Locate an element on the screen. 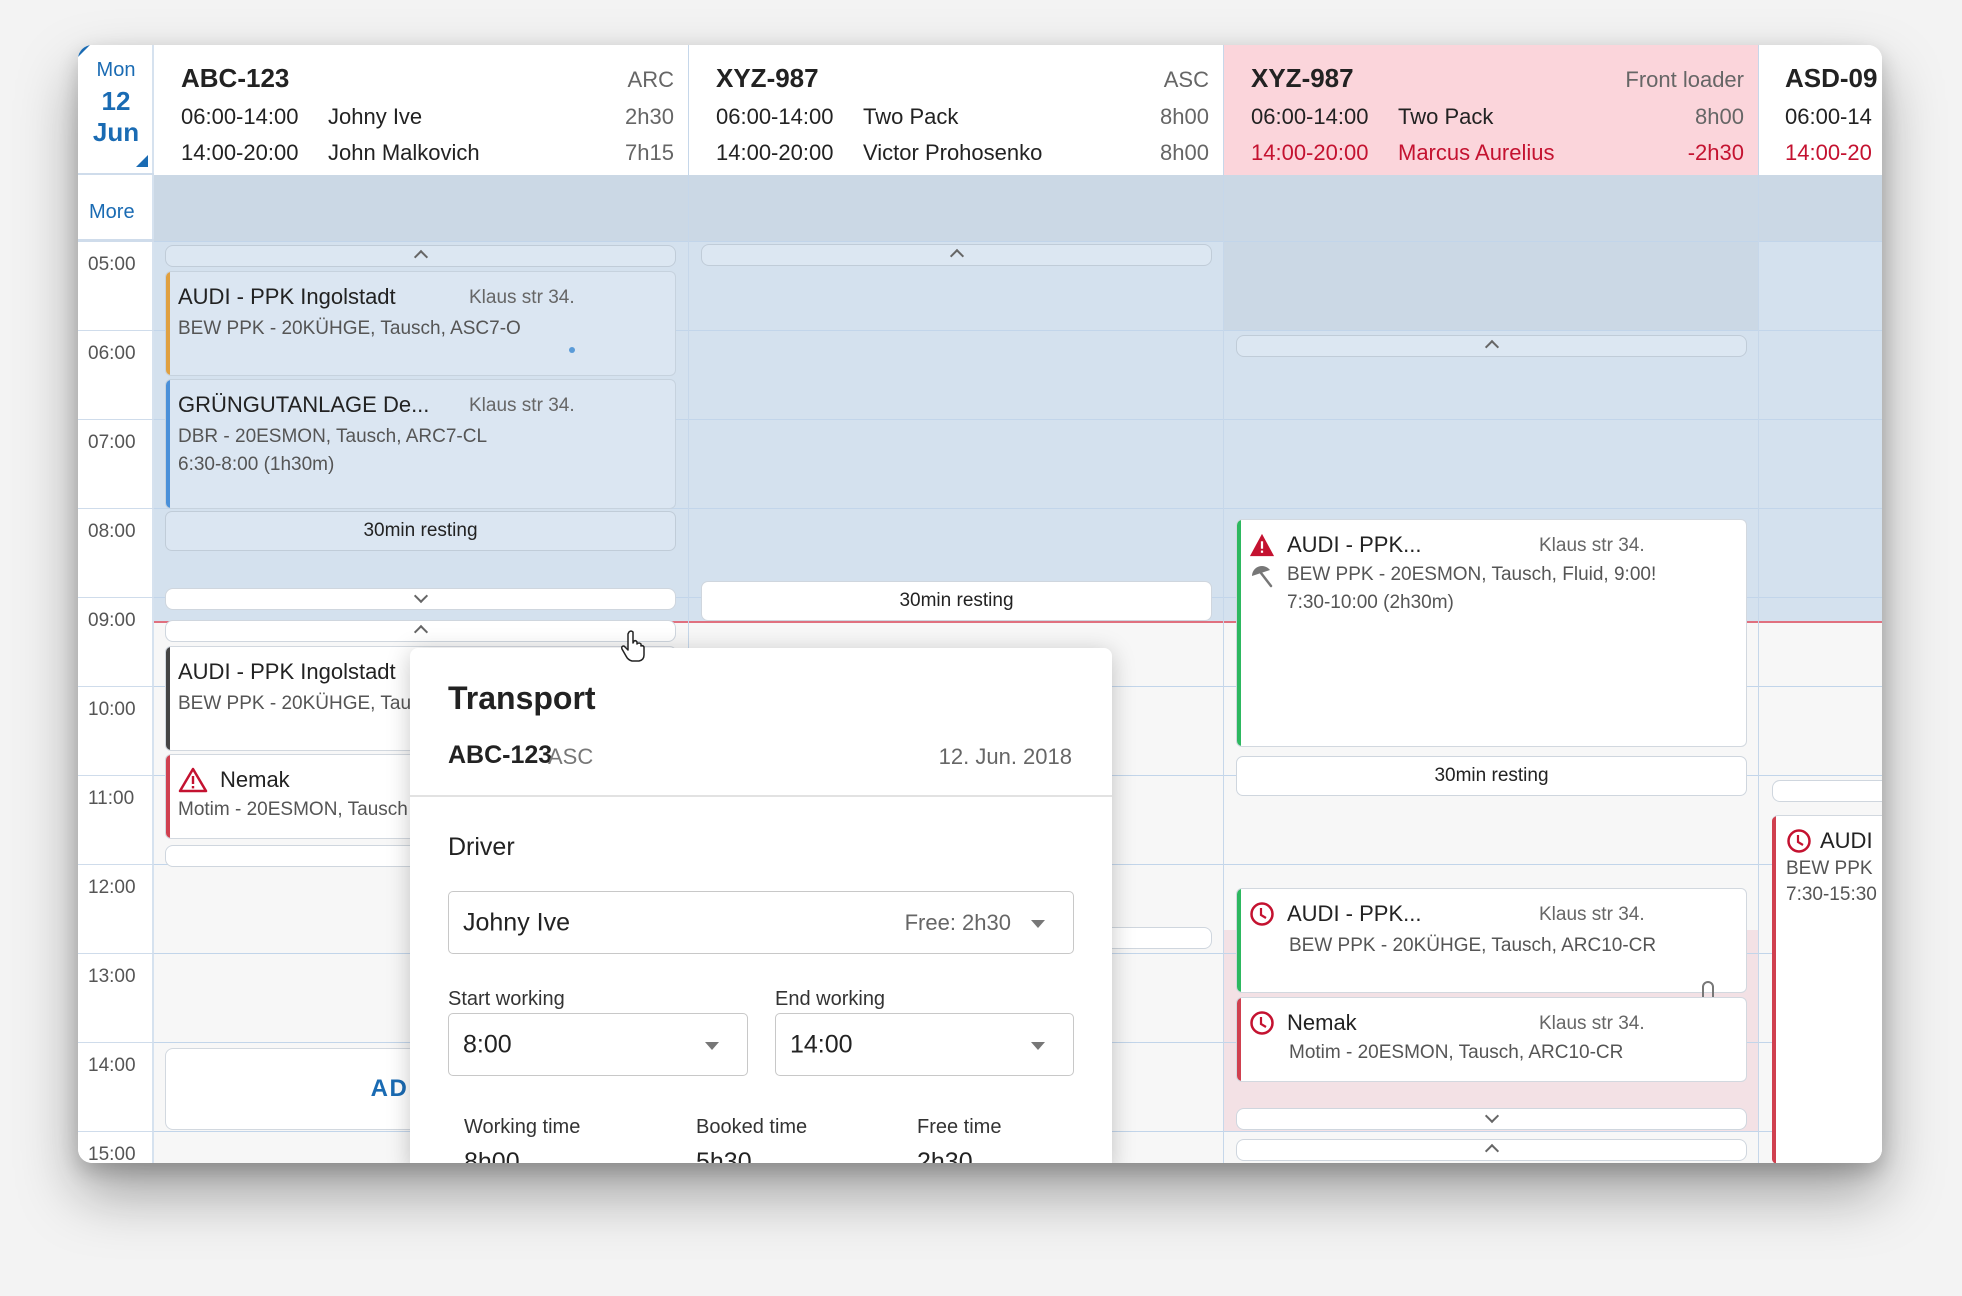 Image resolution: width=1962 pixels, height=1296 pixels. start-working-label: Start working is located at coordinates (506, 999).